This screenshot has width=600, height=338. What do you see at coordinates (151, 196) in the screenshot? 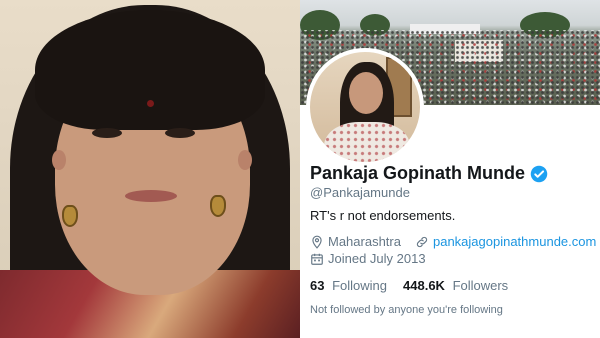
I see `photo-lips` at bounding box center [151, 196].